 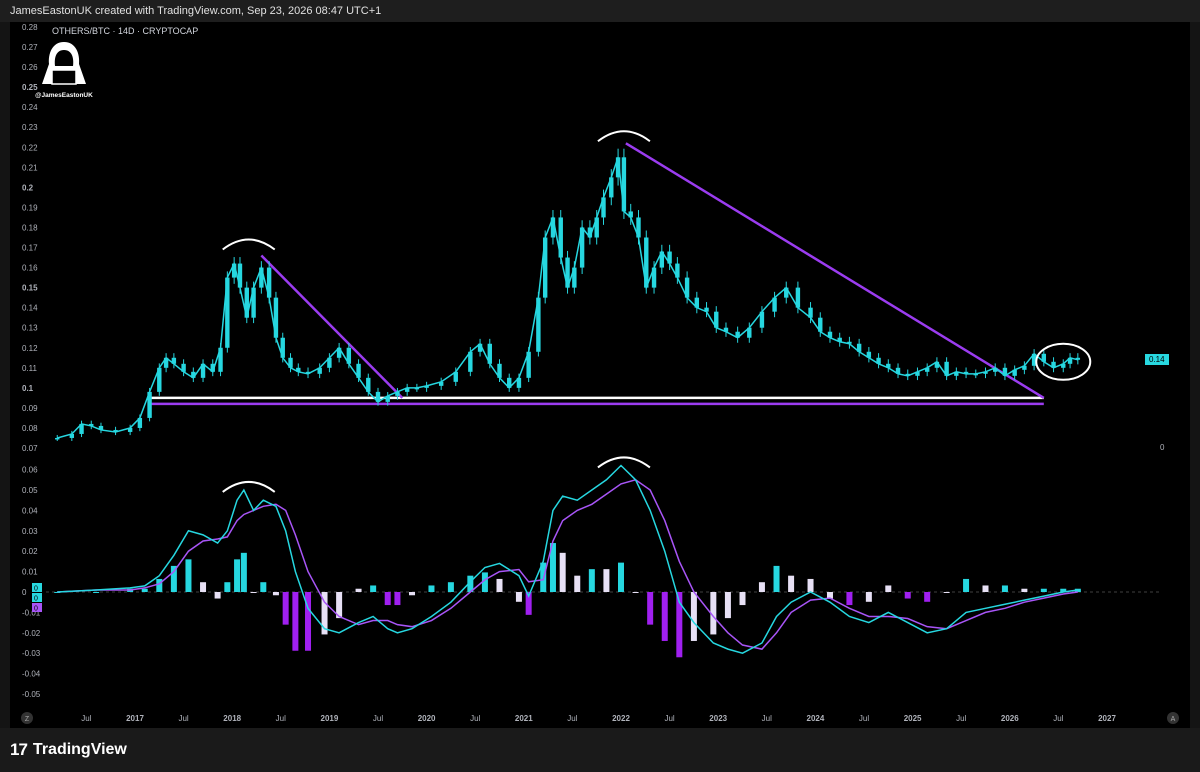 I want to click on oscillator-axis-tick: -0.02, so click(x=31, y=633).